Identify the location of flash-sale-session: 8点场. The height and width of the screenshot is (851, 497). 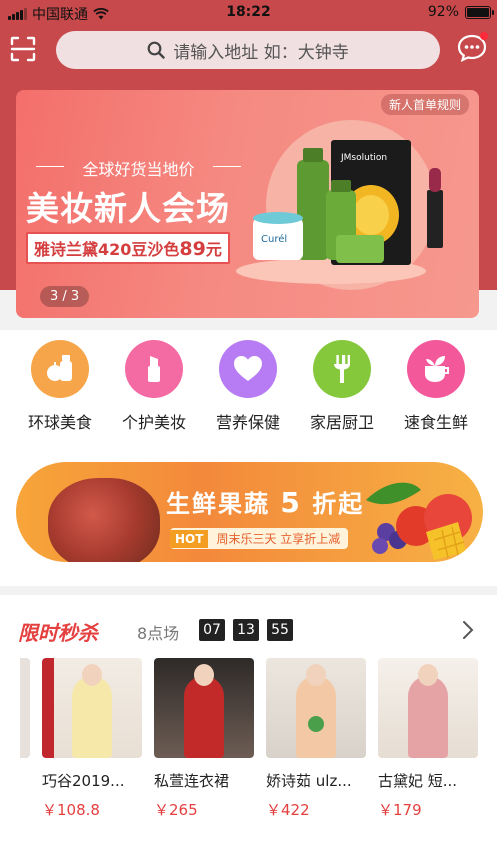
(158, 633).